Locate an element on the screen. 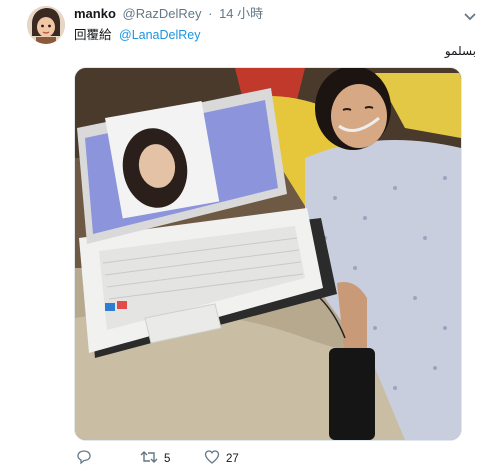 The width and height of the screenshot is (500, 471). tweet-text: بسلمو is located at coordinates (460, 51).